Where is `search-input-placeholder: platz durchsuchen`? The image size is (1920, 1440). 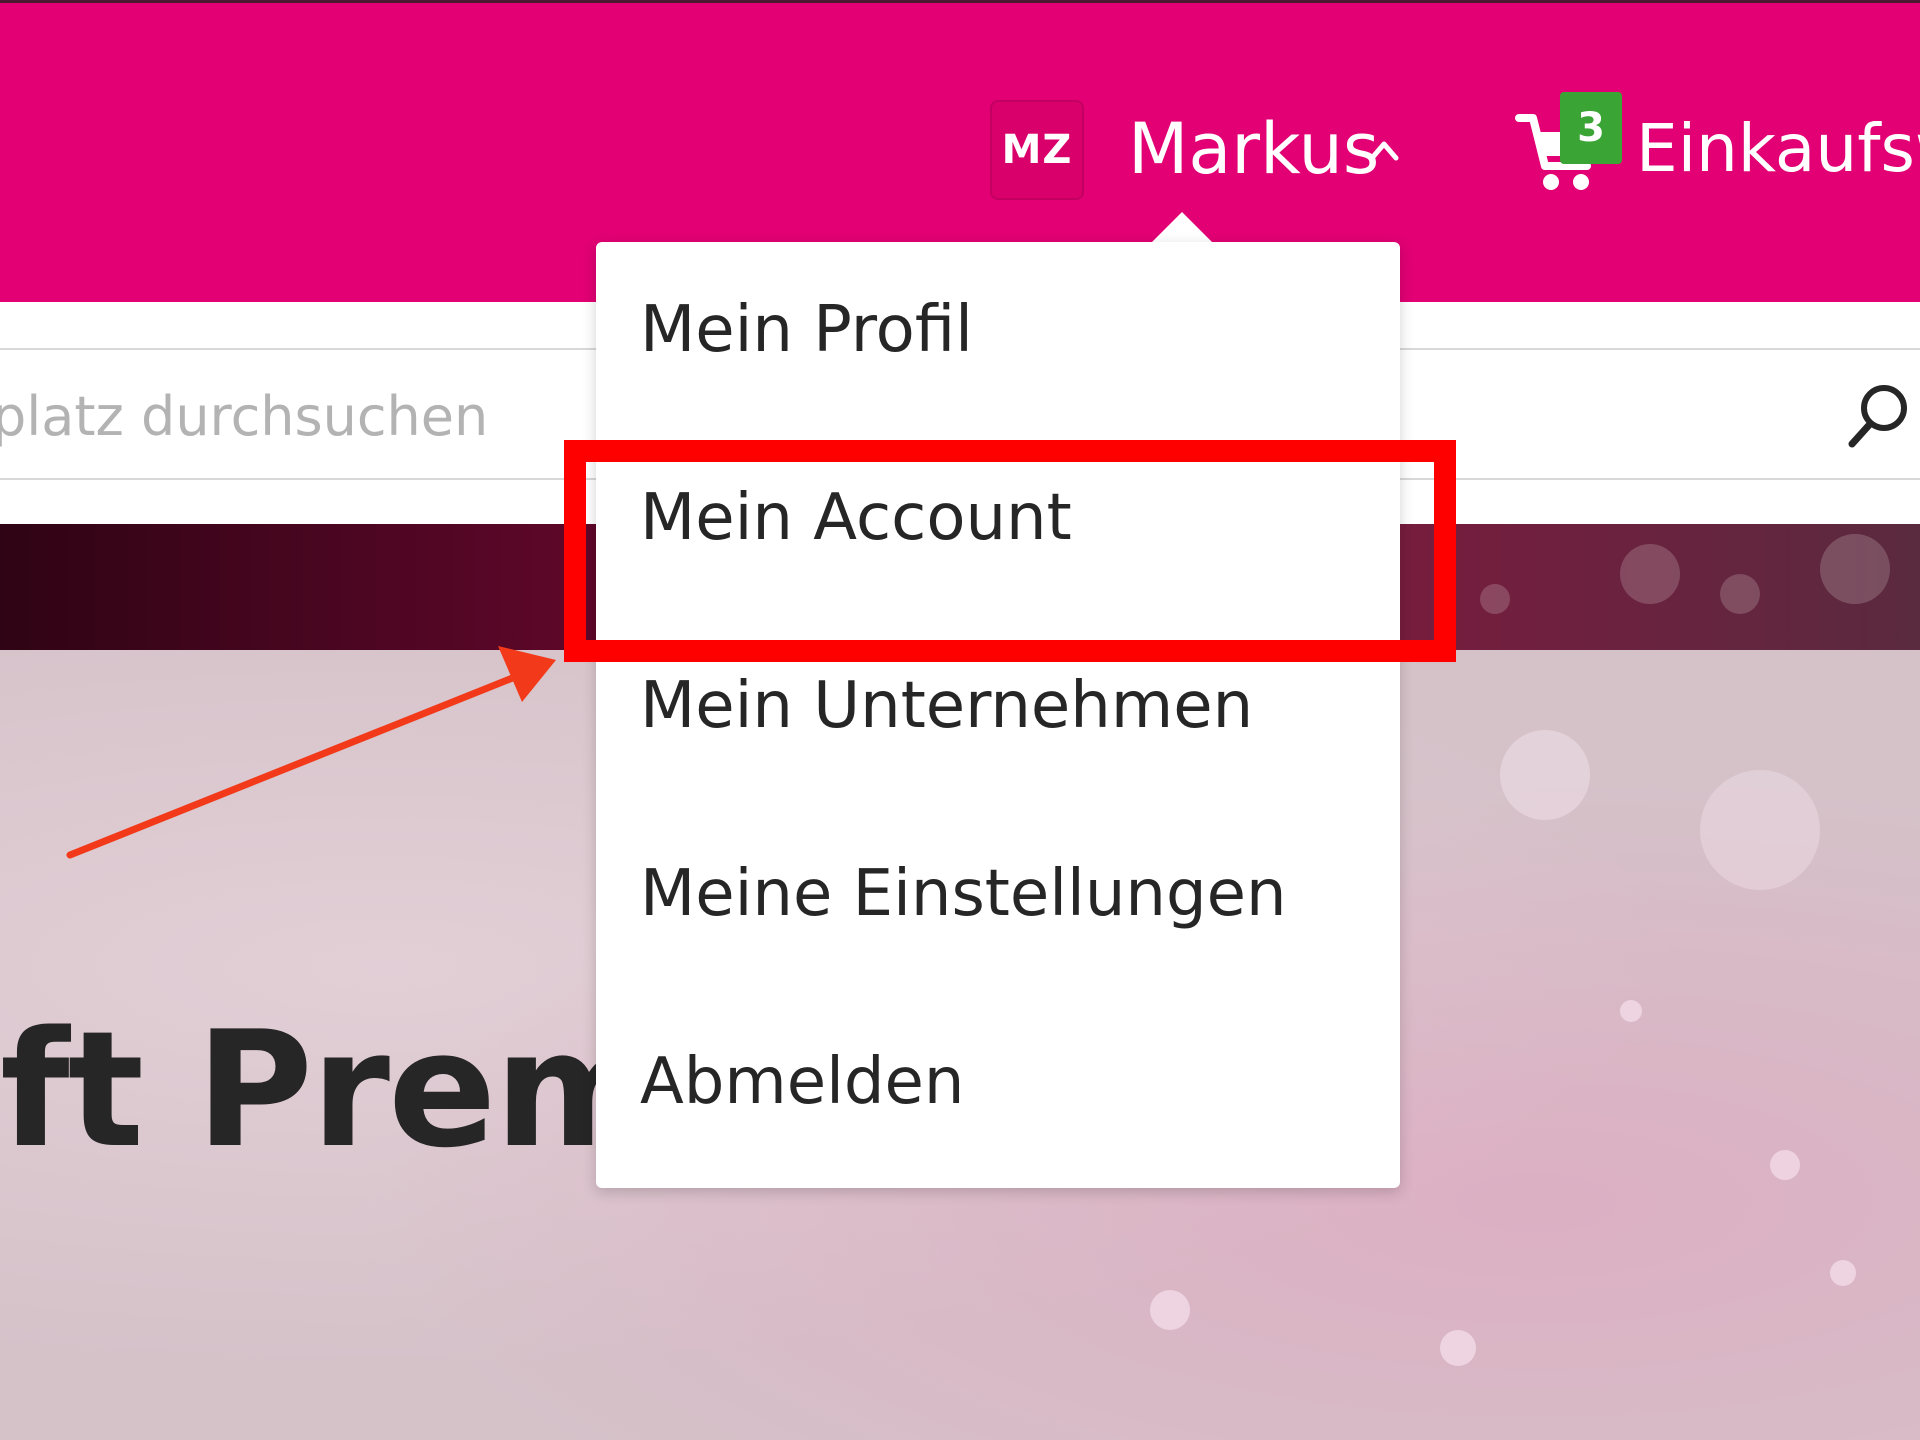
search-input-placeholder: platz durchsuchen is located at coordinates (244, 416).